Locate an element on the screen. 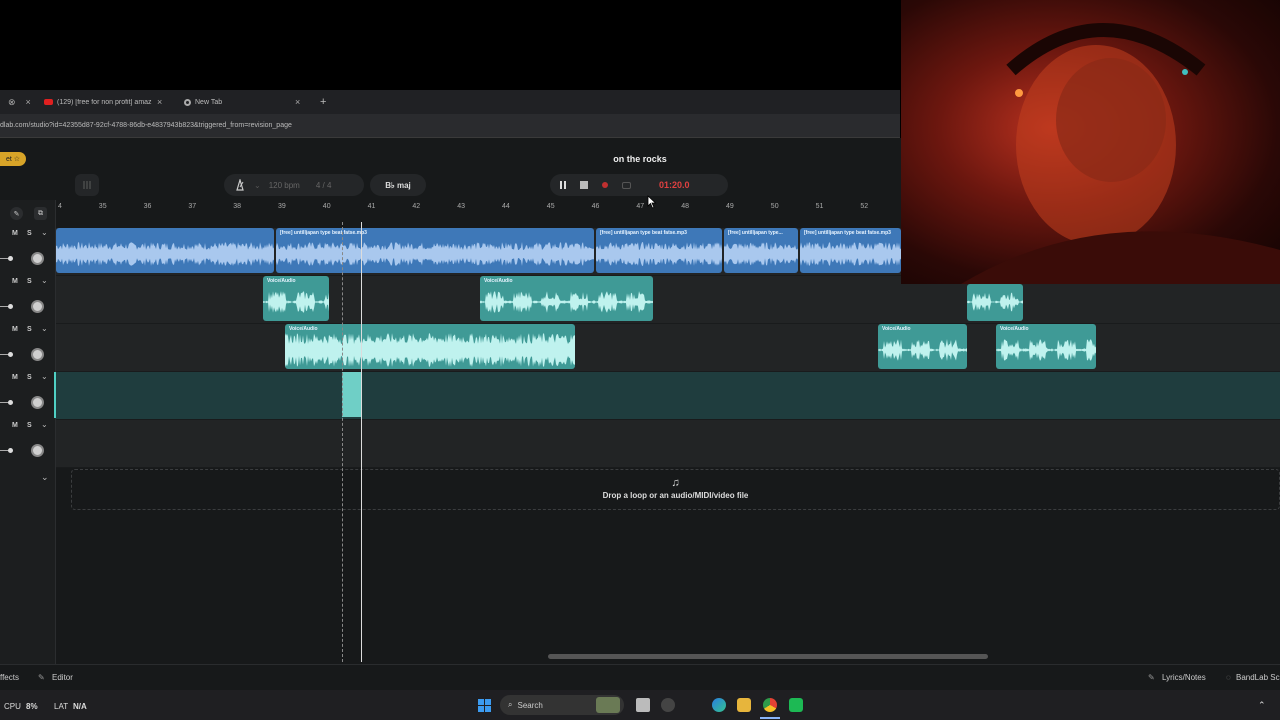 The height and width of the screenshot is (720, 1280). horizontal-scrollbar is located at coordinates (768, 656).